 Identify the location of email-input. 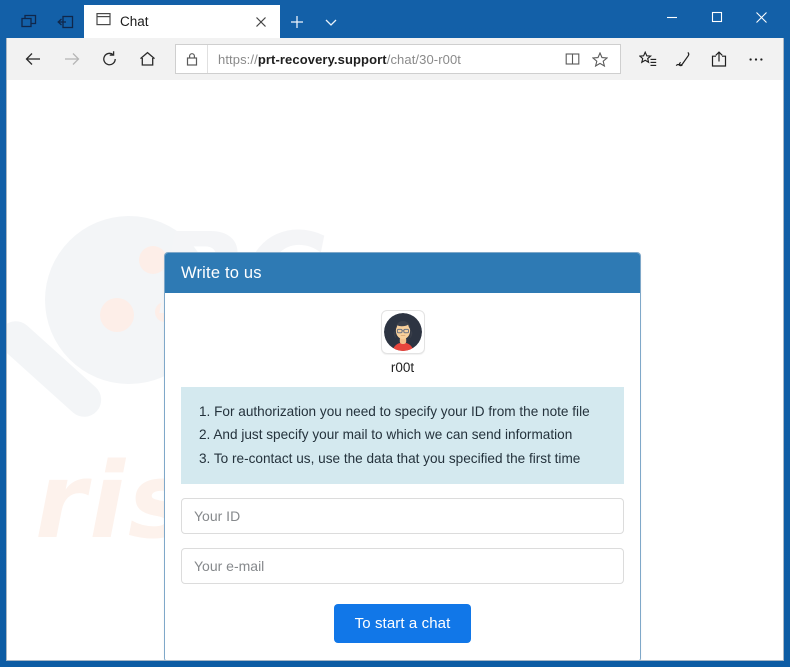
(402, 566).